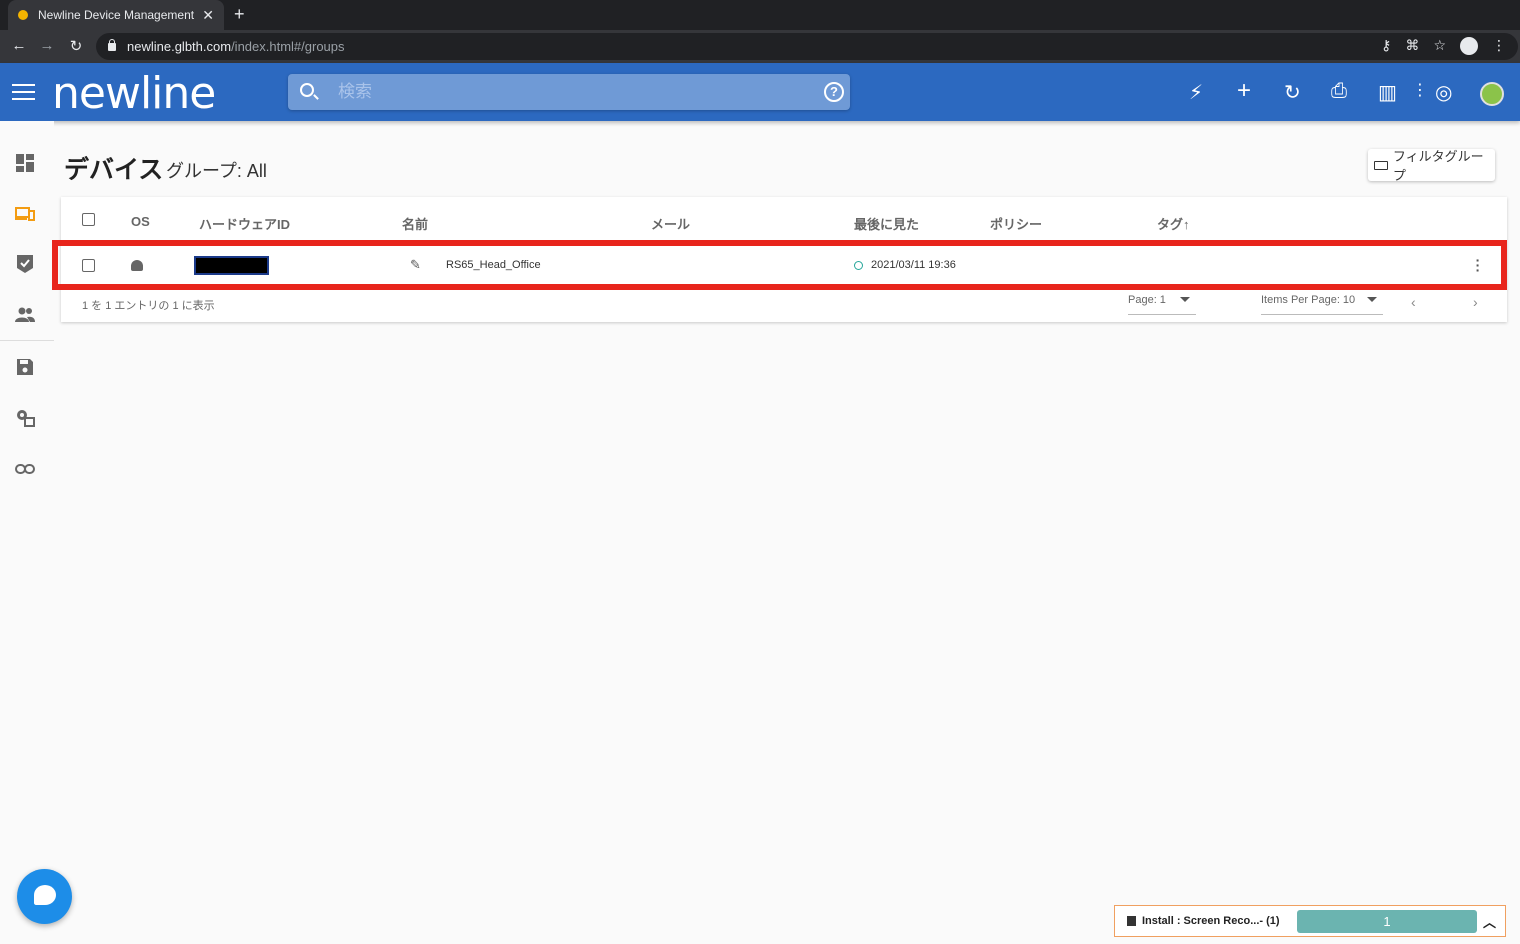 This screenshot has width=1520, height=944. What do you see at coordinates (1211, 921) in the screenshot?
I see `install-task-label: Install : Screen Reco...- (1)` at bounding box center [1211, 921].